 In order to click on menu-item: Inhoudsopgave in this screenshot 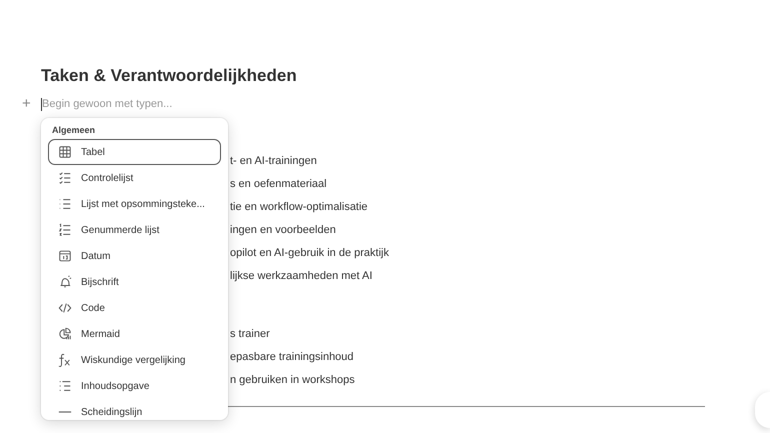, I will do `click(134, 386)`.